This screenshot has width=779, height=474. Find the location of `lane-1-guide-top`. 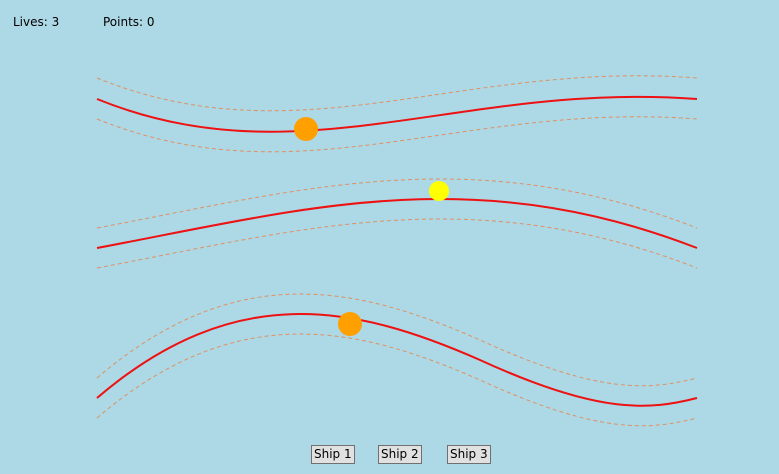

lane-1-guide-top is located at coordinates (397, 93).